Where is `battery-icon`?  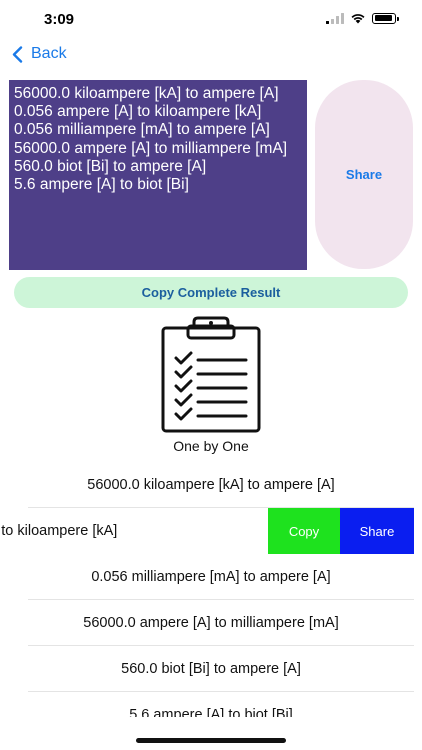 battery-icon is located at coordinates (385, 18).